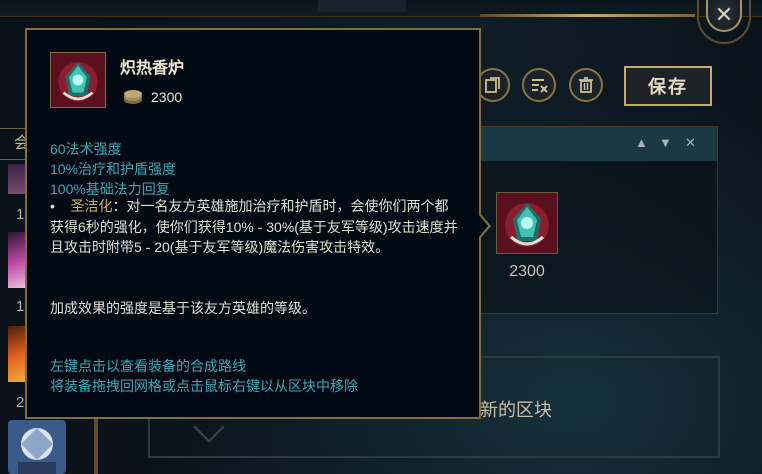 Image resolution: width=762 pixels, height=474 pixels. I want to click on move-up-button: ▲, so click(641, 142).